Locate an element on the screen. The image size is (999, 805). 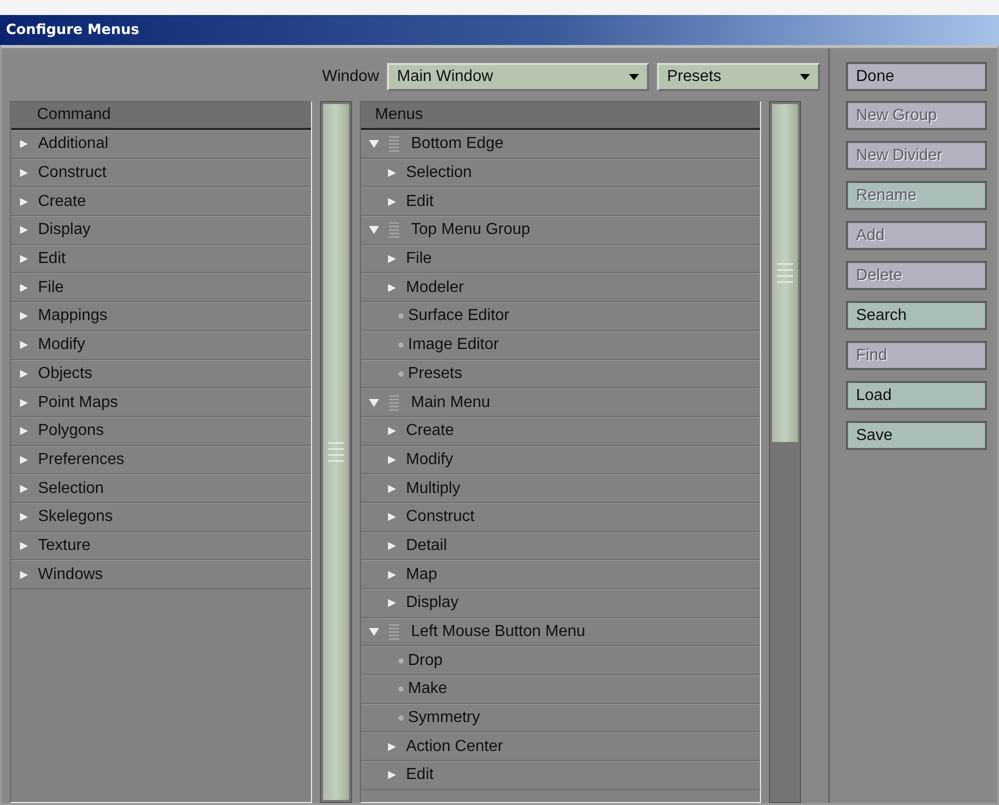
list-item: Presets is located at coordinates (560, 374).